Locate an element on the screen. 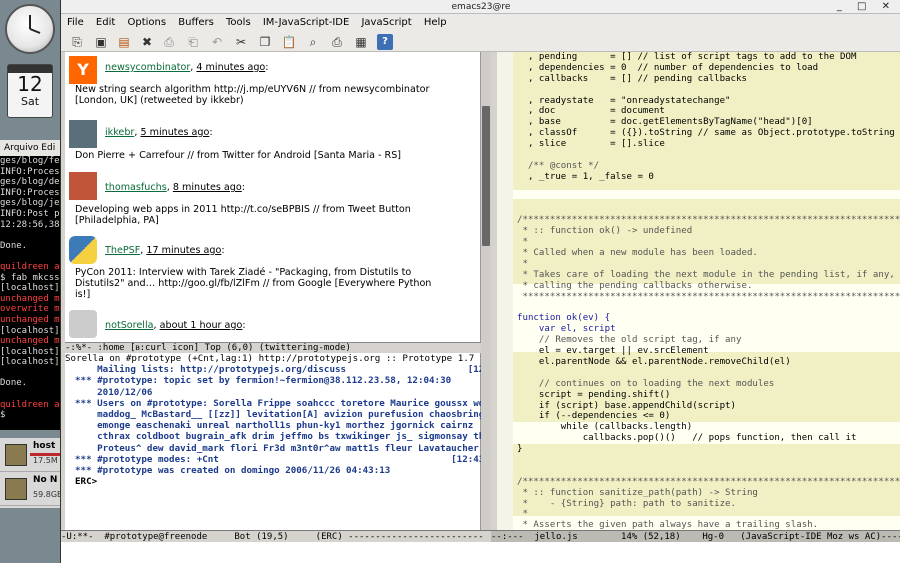 This screenshot has width=900, height=563. code-line: * - {String} path: path to sanitize. is located at coordinates (626, 503).